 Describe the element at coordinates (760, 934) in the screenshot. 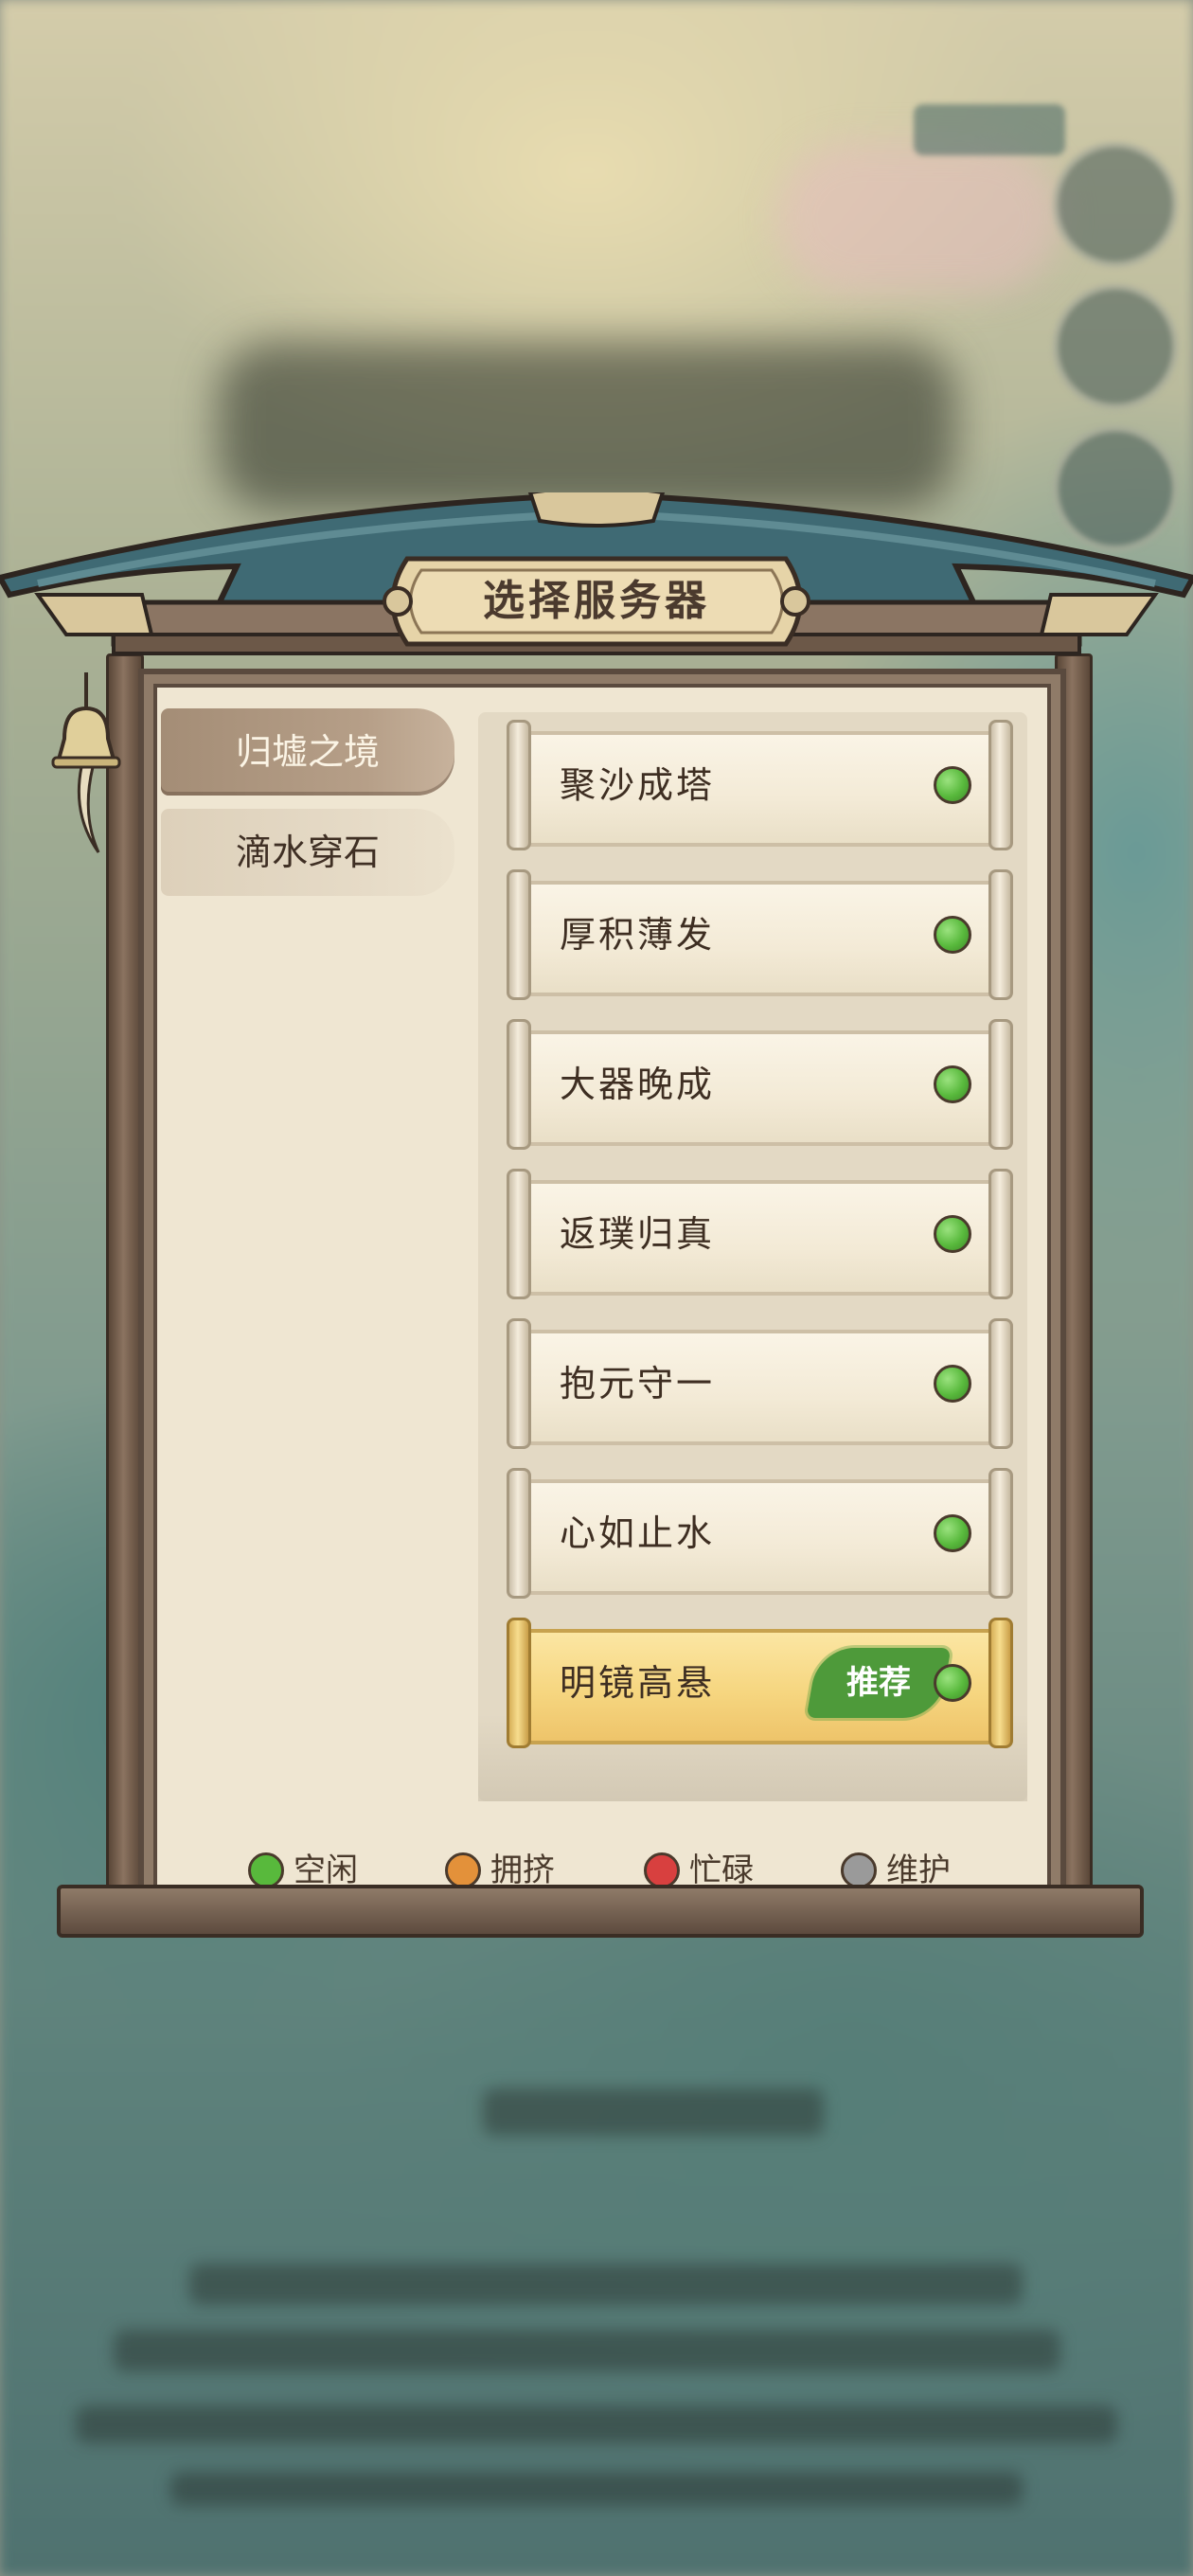

I see `server-item-houjibaofa: 厚积薄发` at that location.